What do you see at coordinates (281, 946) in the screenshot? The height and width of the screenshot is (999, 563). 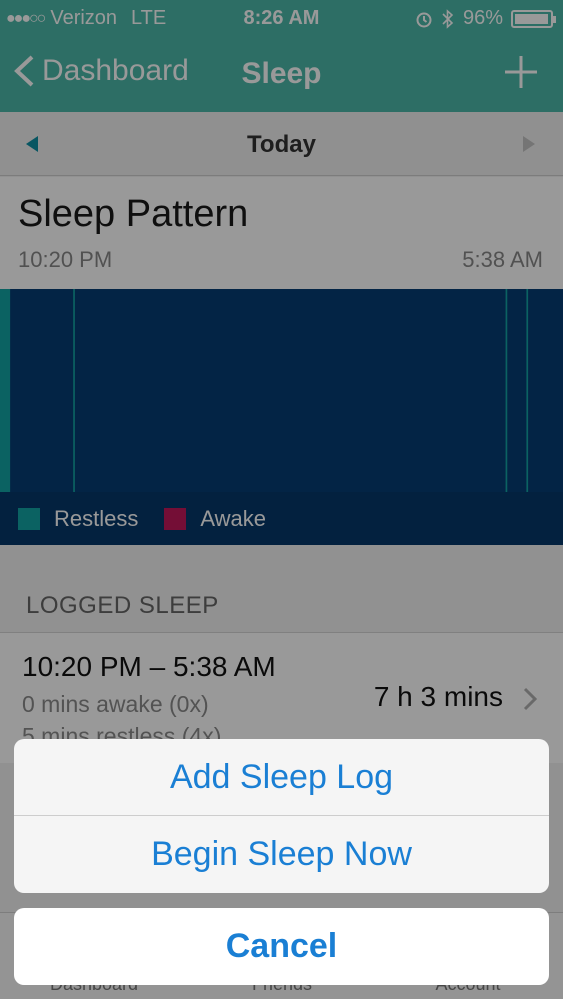 I see `cancel-button: Cancel` at bounding box center [281, 946].